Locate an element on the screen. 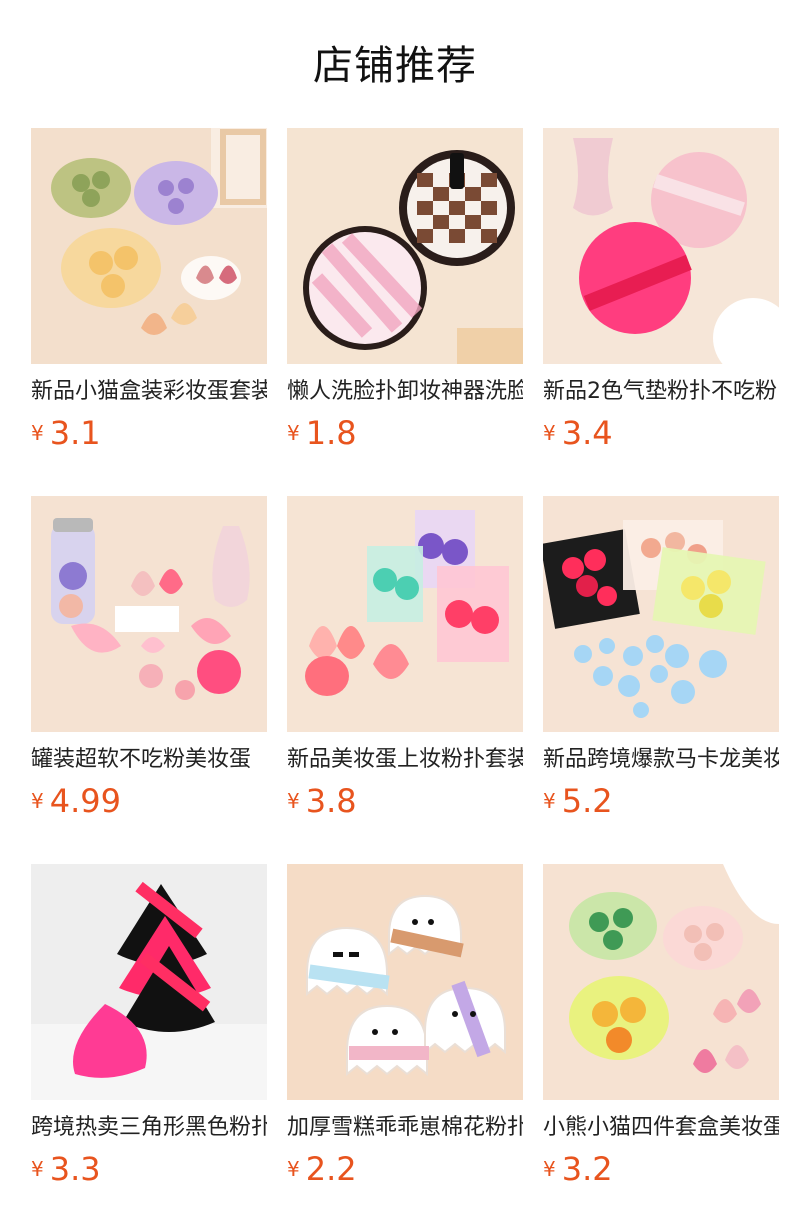 The width and height of the screenshot is (790, 1232). product-name: 懒人洗脸扑卸妆神器洗脸巾 is located at coordinates (405, 392).